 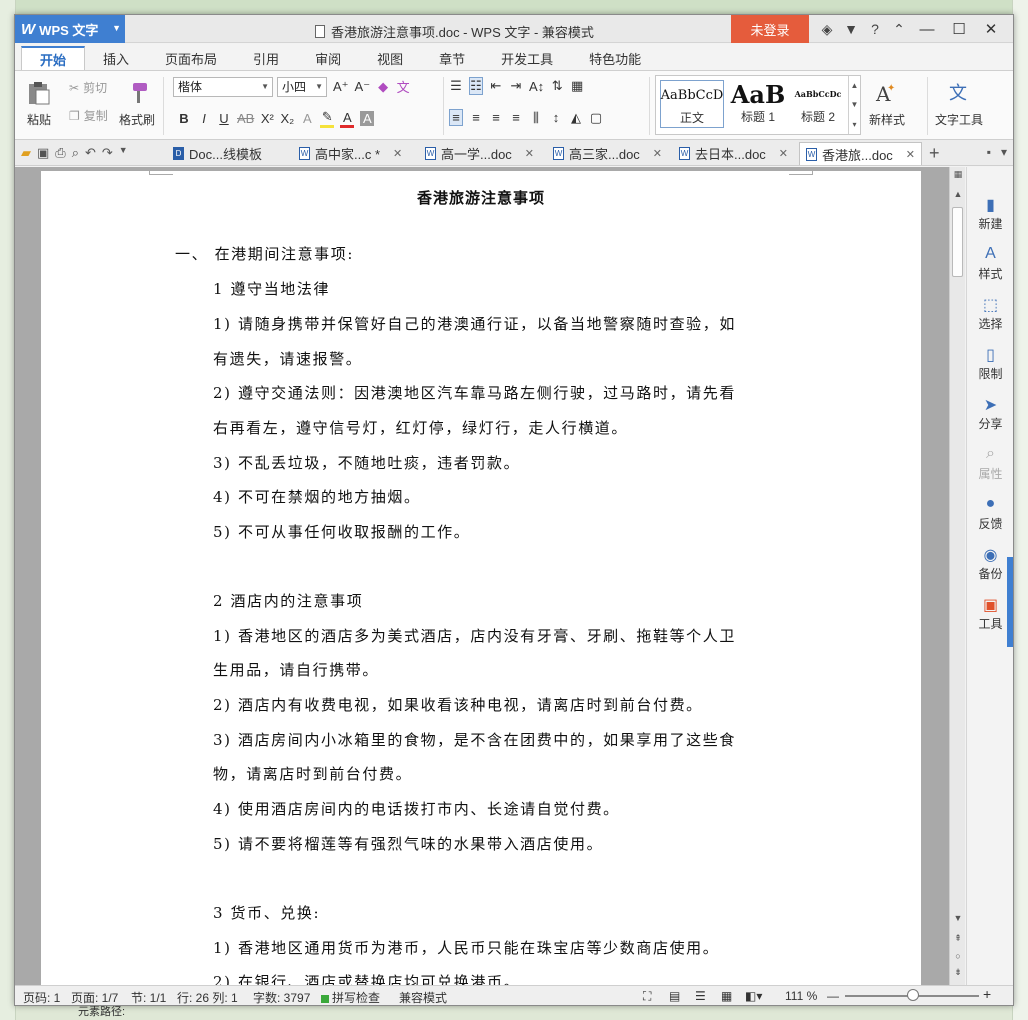 I want to click on style-heading-1: AaB 标题 1, so click(x=758, y=104).